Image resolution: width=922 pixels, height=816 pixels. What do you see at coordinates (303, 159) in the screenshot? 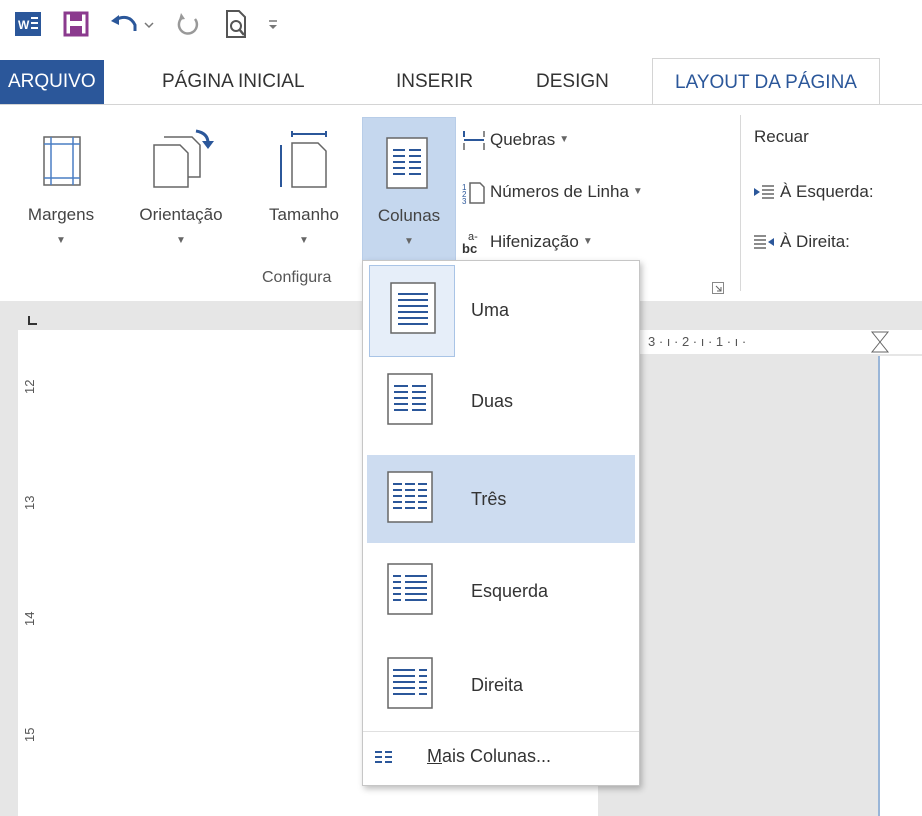
I see `size-icon` at bounding box center [303, 159].